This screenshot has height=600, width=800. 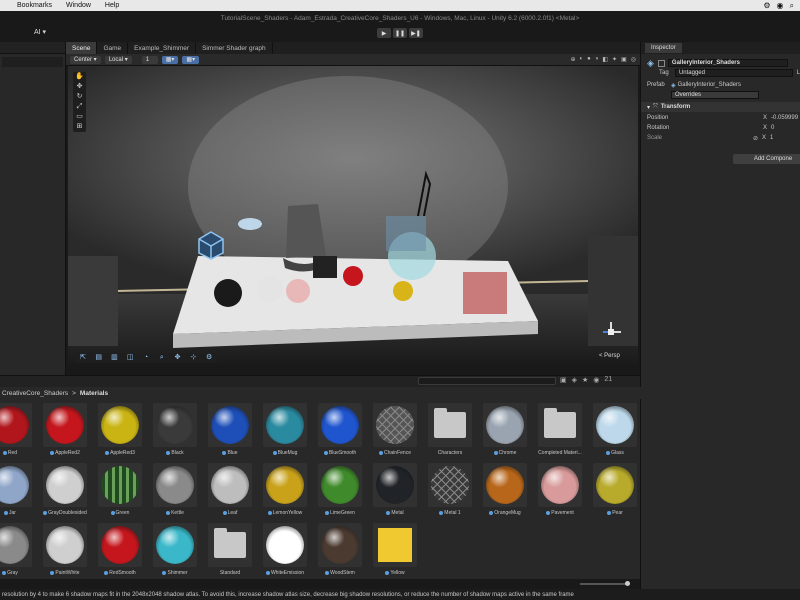 I want to click on play-button: ▶, so click(x=384, y=33).